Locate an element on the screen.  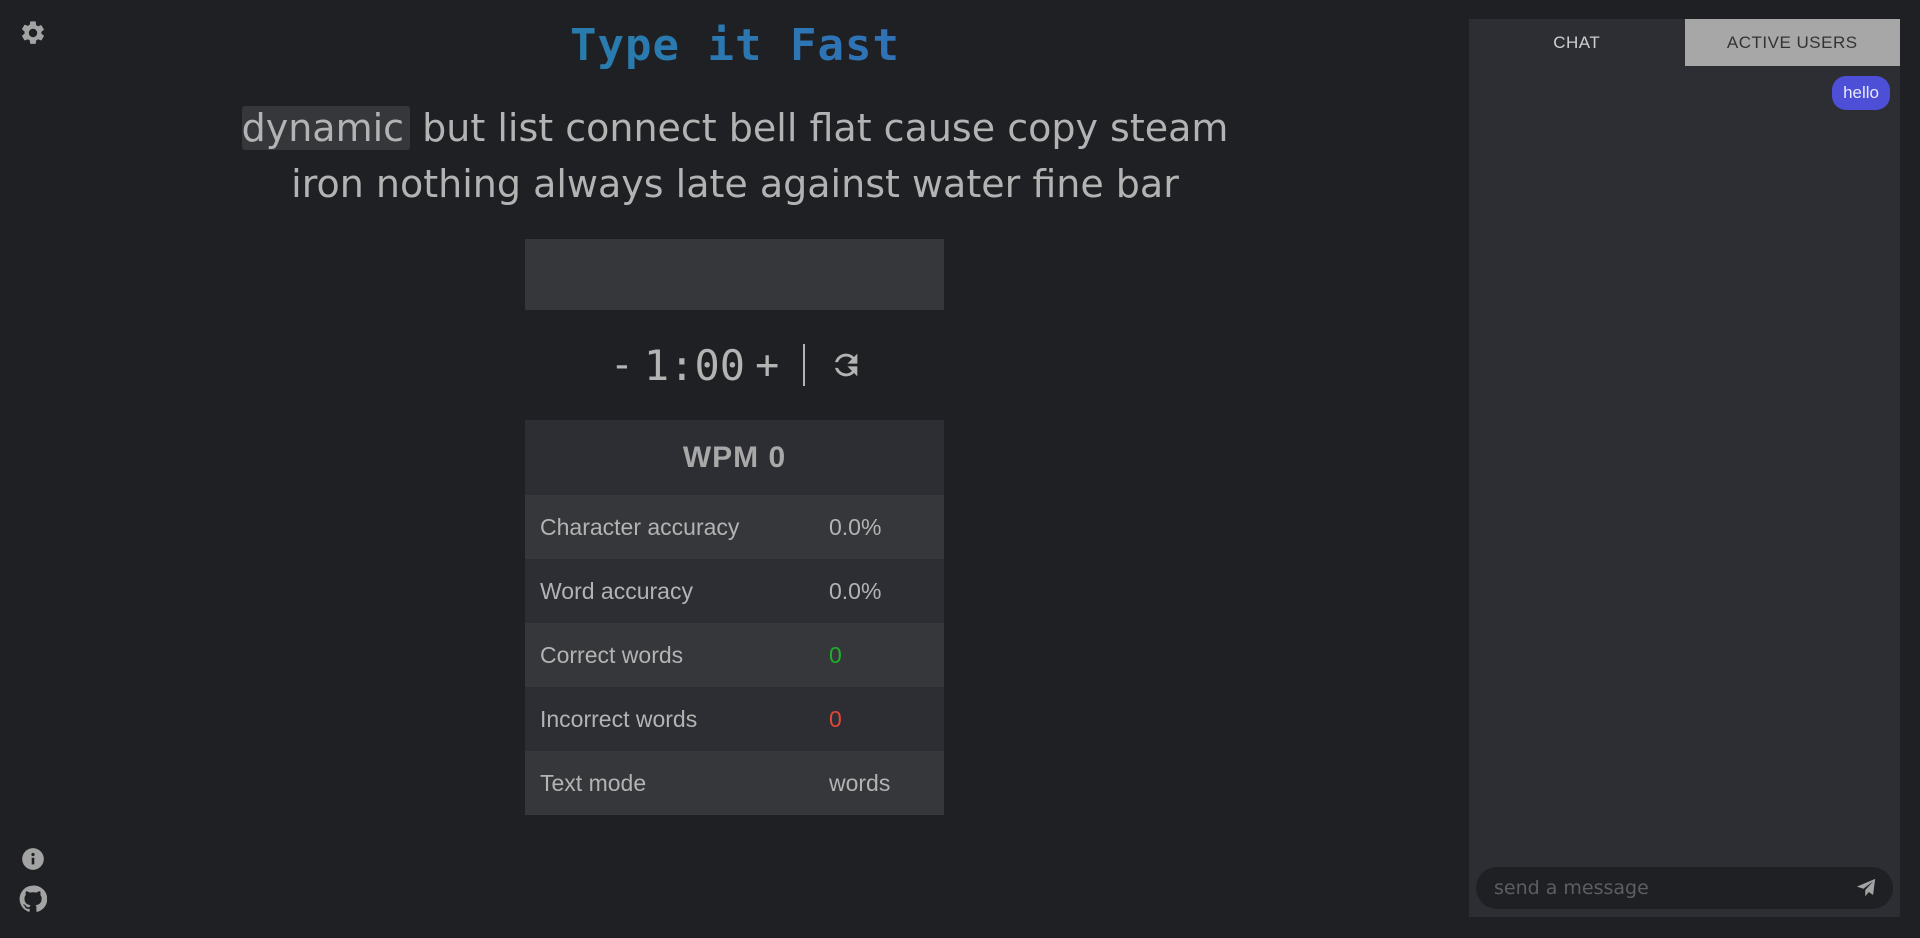
chat-tabs: CHAT ACTIVE USERS is located at coordinates (1684, 42).